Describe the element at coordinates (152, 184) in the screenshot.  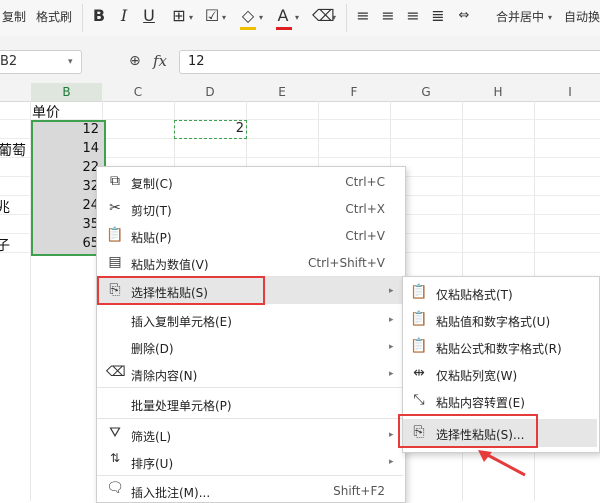
I see `menu-item-label: 复制(C)` at that location.